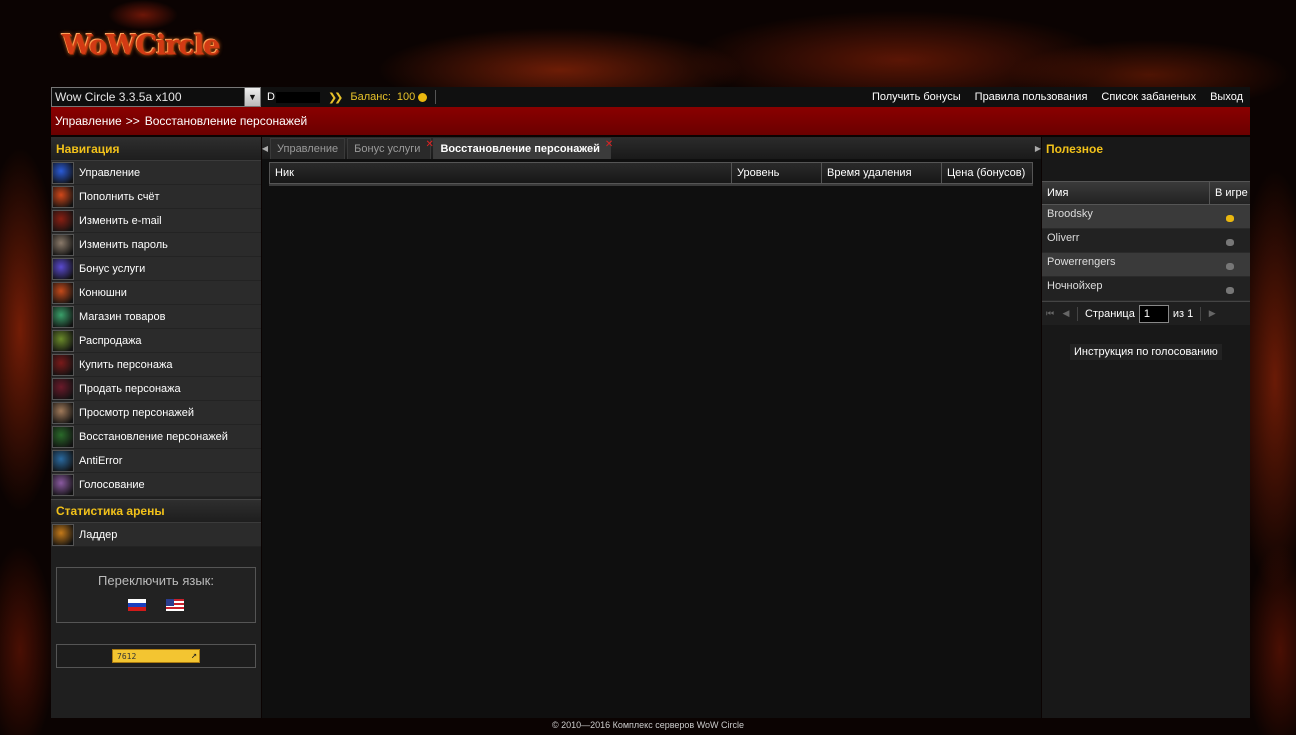 This screenshot has width=1296, height=735. I want to click on sidebar-item-nav-7: Распродажа, so click(156, 341).